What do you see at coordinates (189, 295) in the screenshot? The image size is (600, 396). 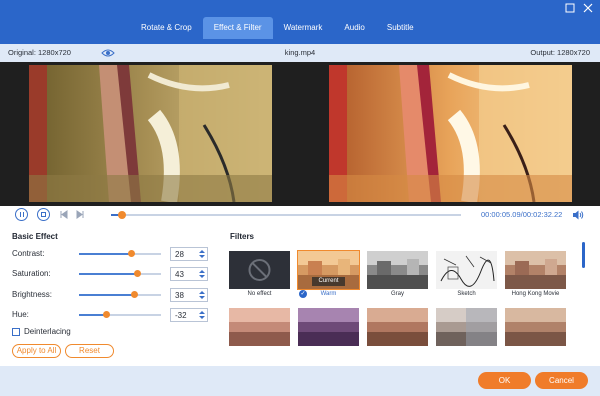 I see `brightness-stepper: 38` at bounding box center [189, 295].